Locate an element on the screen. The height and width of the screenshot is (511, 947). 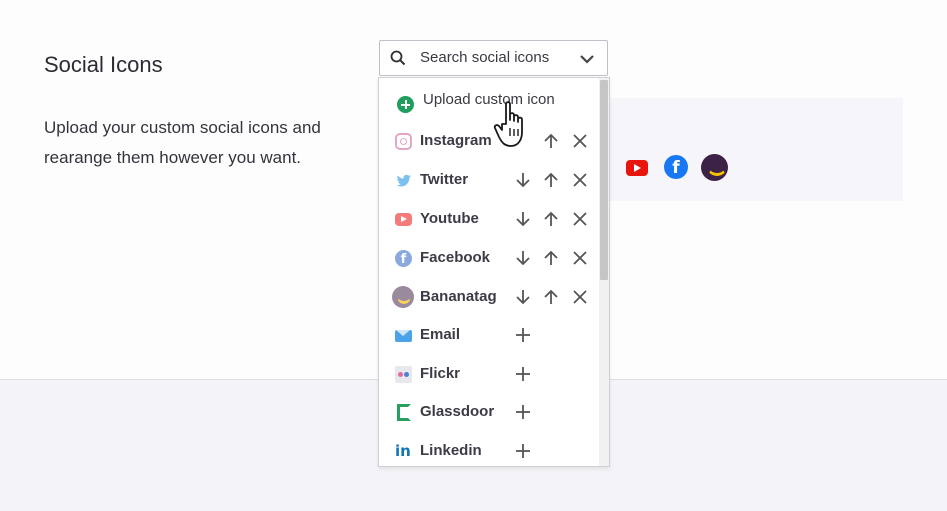
item-label: Bananatag is located at coordinates (458, 296).